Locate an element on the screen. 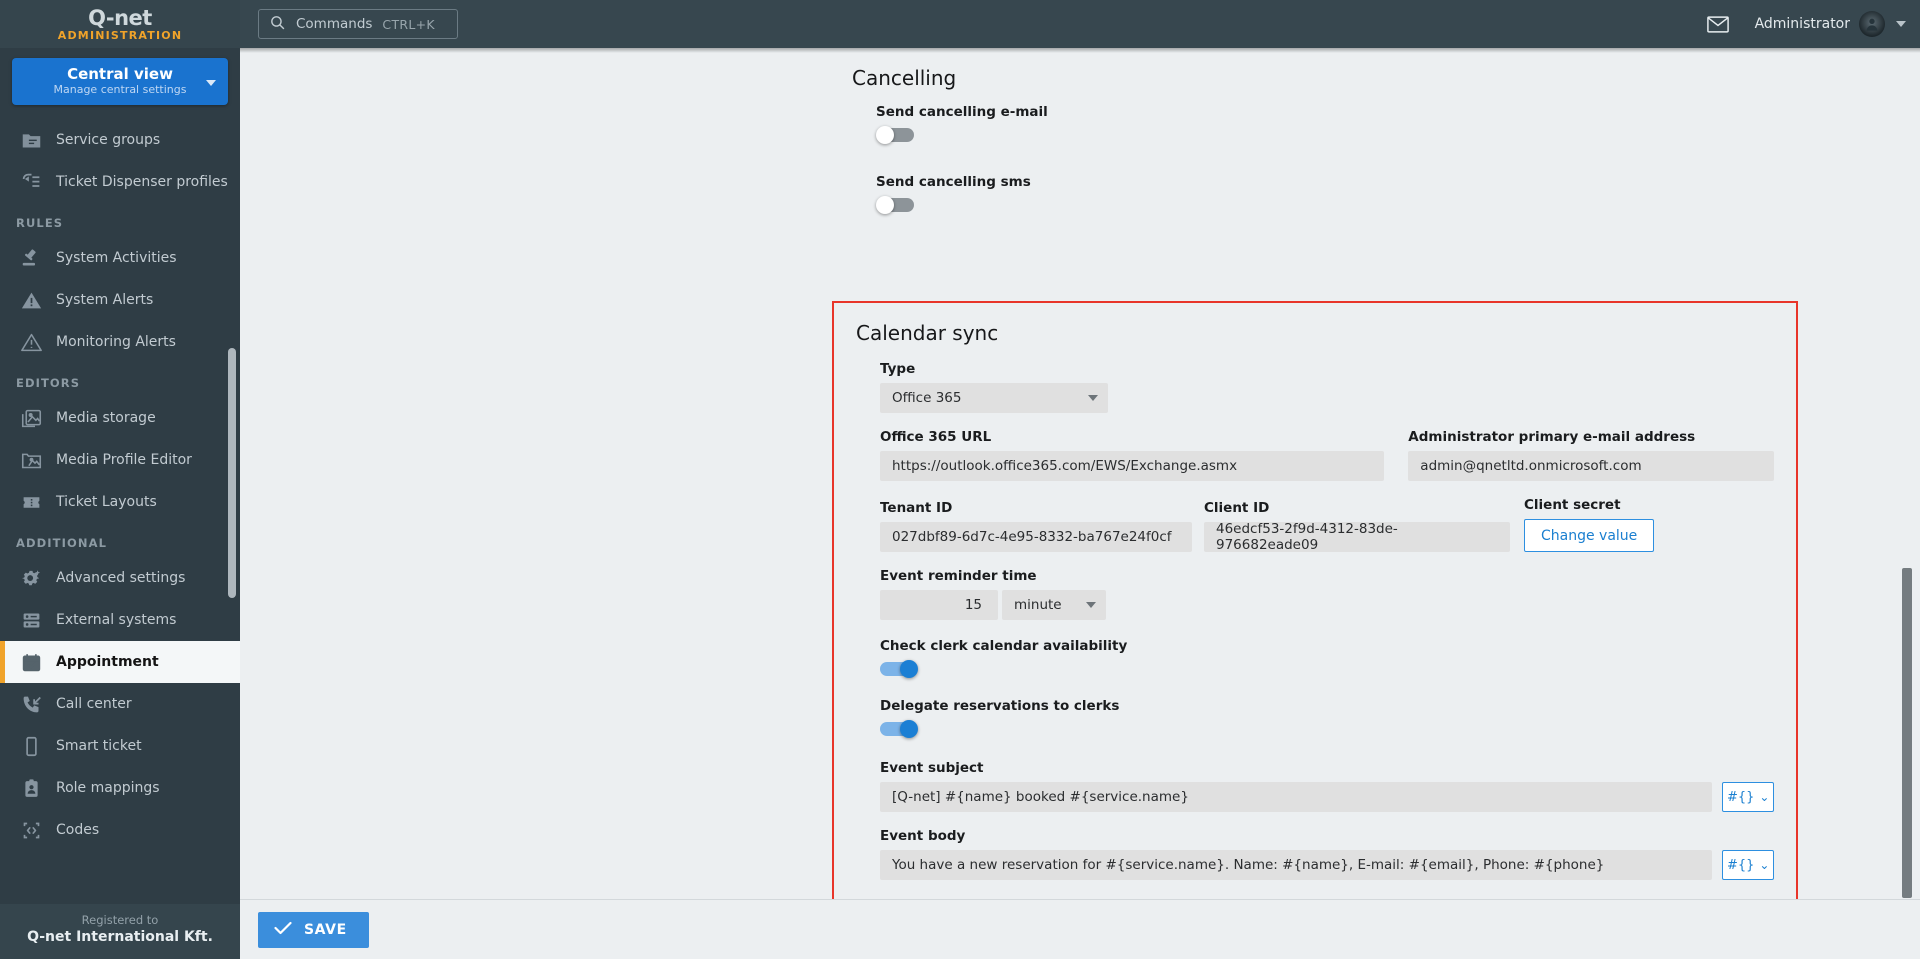 The image size is (1920, 959). event-subject-template-button: #{} ⌄ is located at coordinates (1748, 797).